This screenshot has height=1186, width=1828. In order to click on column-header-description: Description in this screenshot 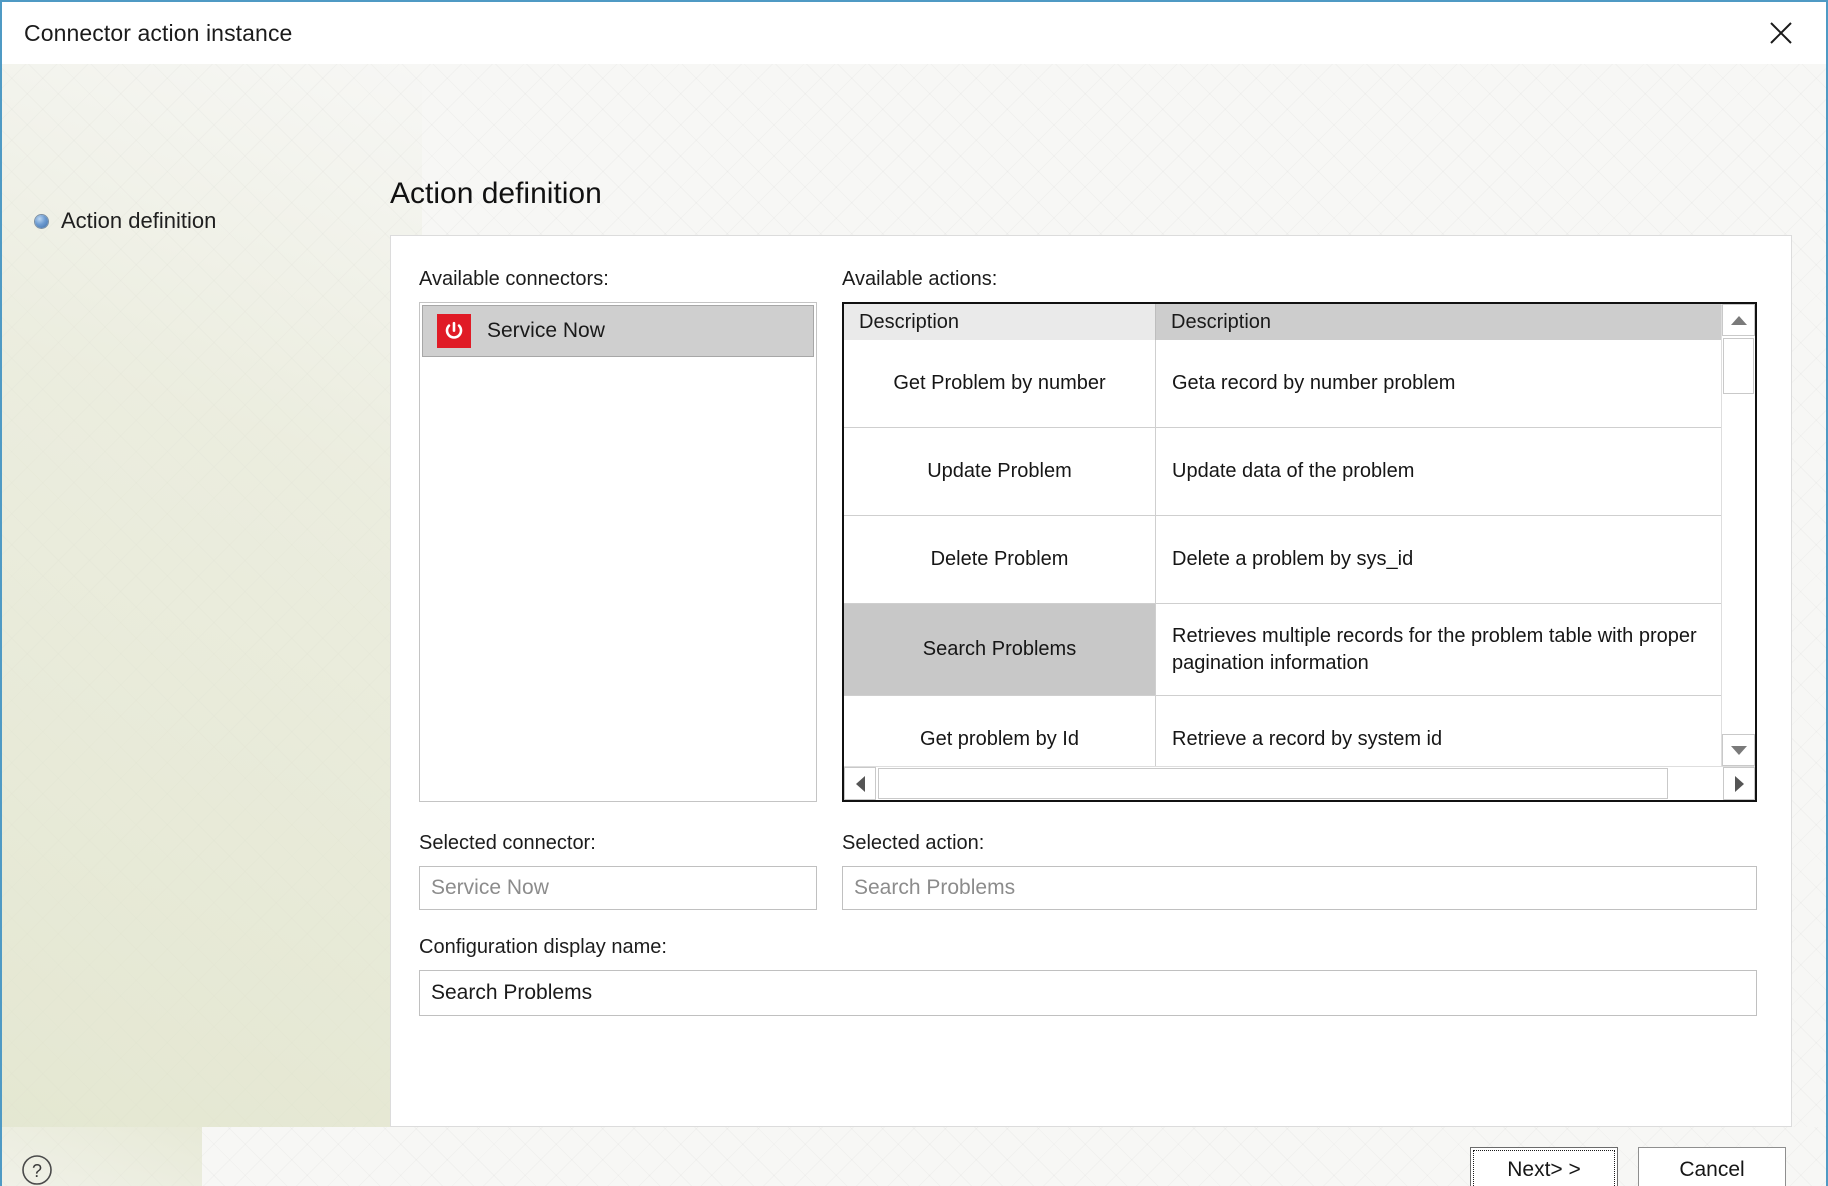, I will do `click(1438, 322)`.